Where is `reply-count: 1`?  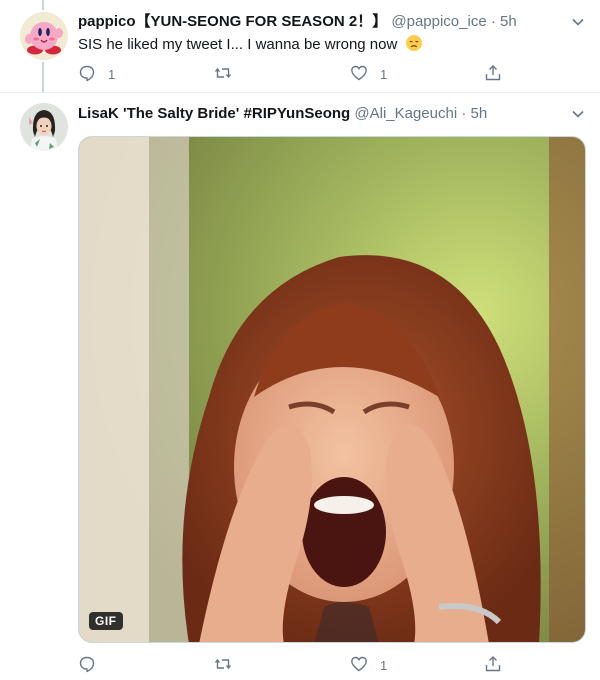 reply-count: 1 is located at coordinates (112, 74).